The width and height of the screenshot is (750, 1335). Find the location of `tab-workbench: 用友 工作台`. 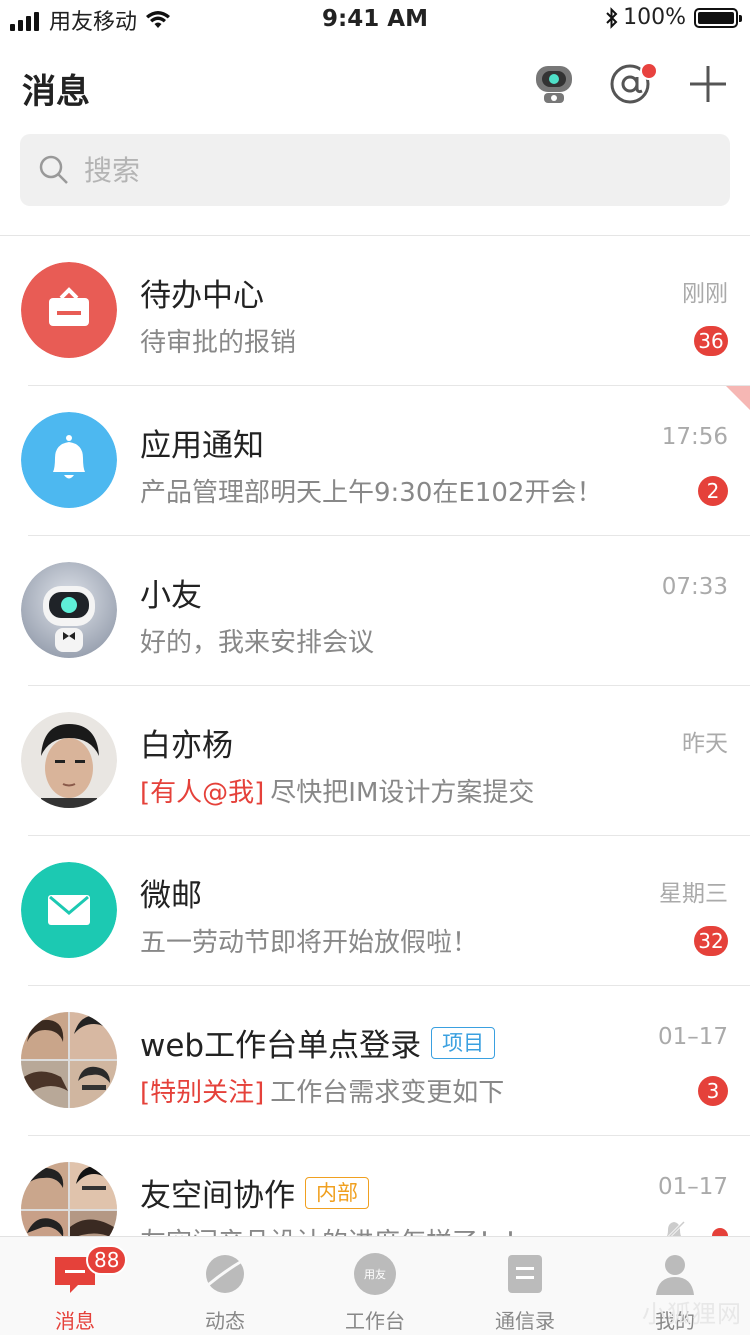

tab-workbench: 用友 工作台 is located at coordinates (375, 1286).